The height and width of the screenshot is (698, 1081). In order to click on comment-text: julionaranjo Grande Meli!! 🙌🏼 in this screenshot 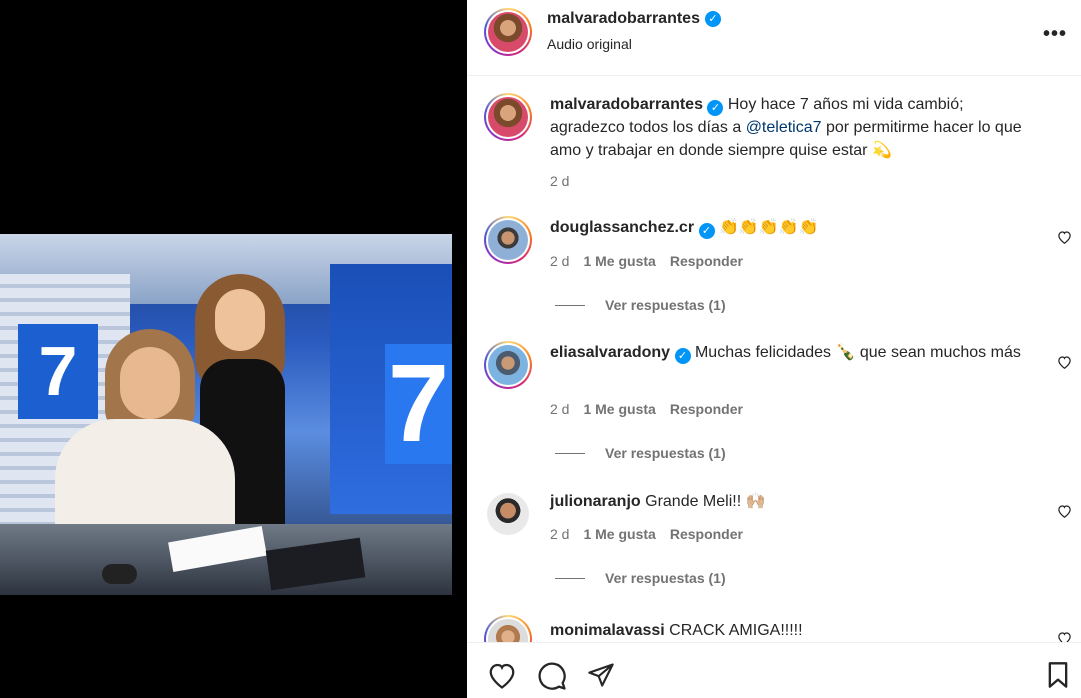, I will do `click(790, 501)`.